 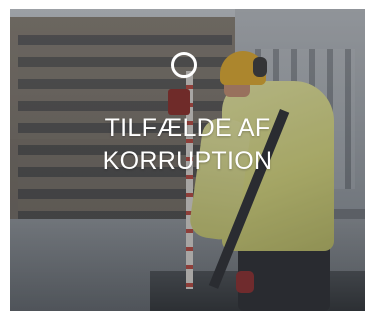 What do you see at coordinates (184, 65) in the screenshot?
I see `circle-outline-icon` at bounding box center [184, 65].